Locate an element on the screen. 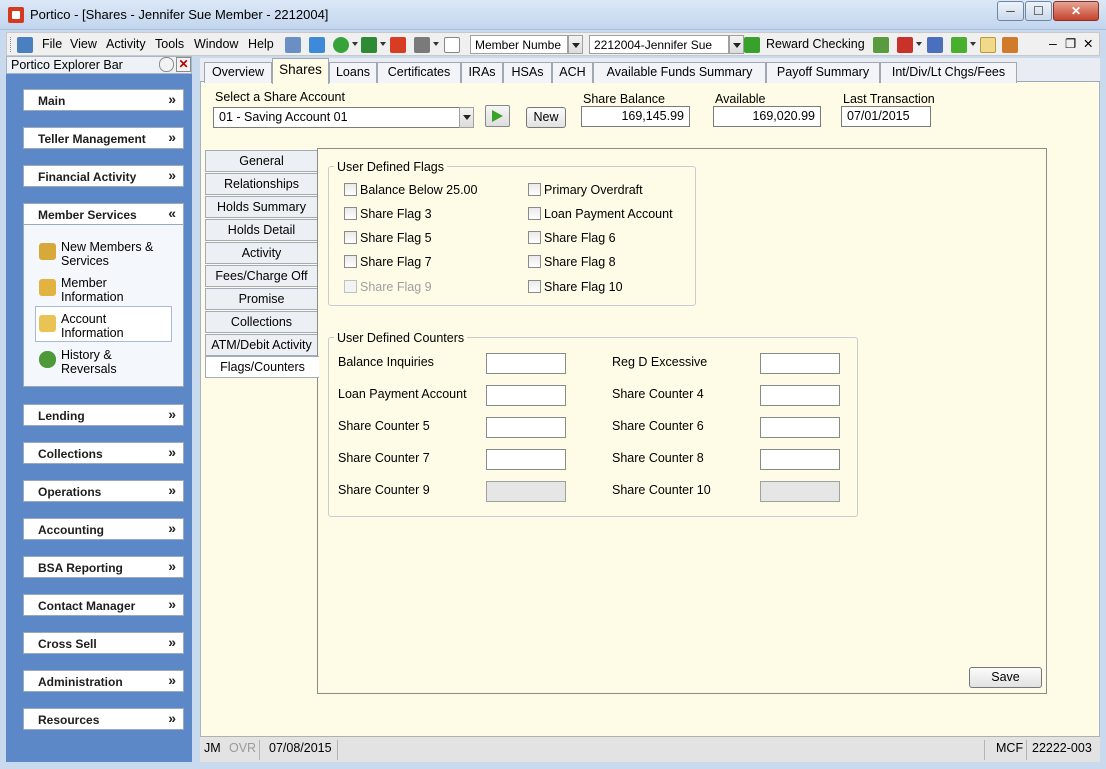  menu-view: View is located at coordinates (83, 44).